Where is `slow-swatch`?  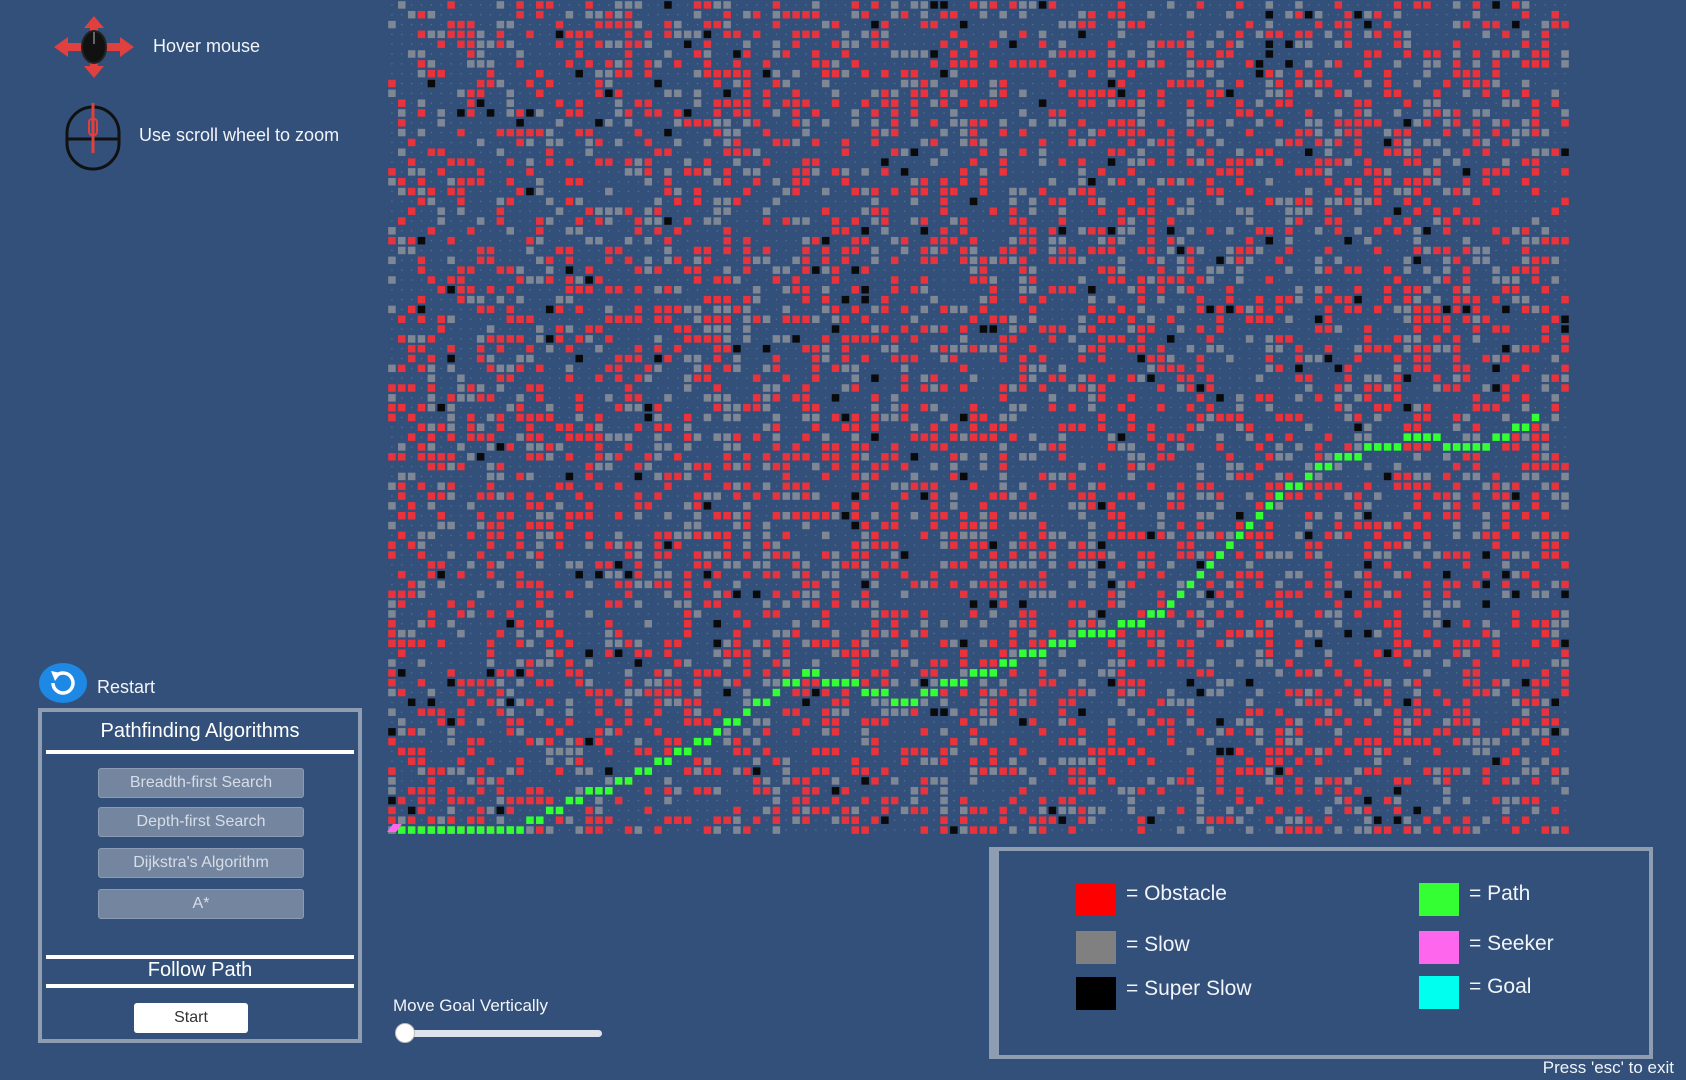 slow-swatch is located at coordinates (1096, 947).